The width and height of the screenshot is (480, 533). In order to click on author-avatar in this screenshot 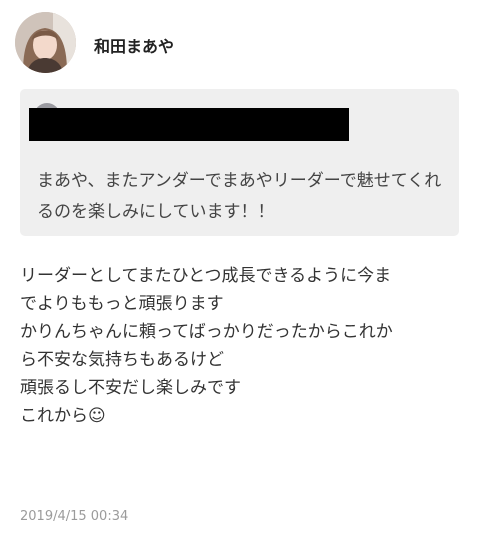, I will do `click(45, 42)`.